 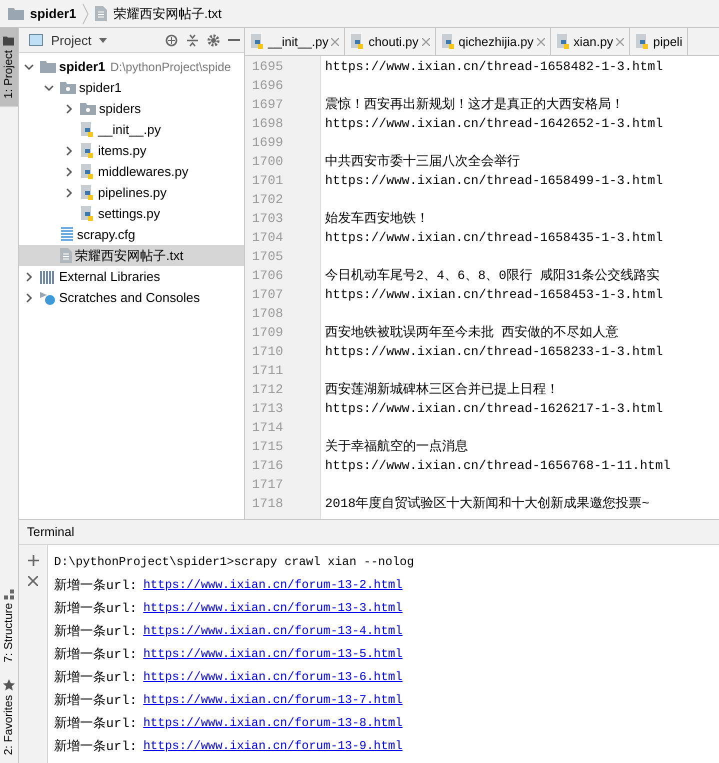 I want to click on tree-item: settings.py, so click(x=131, y=213).